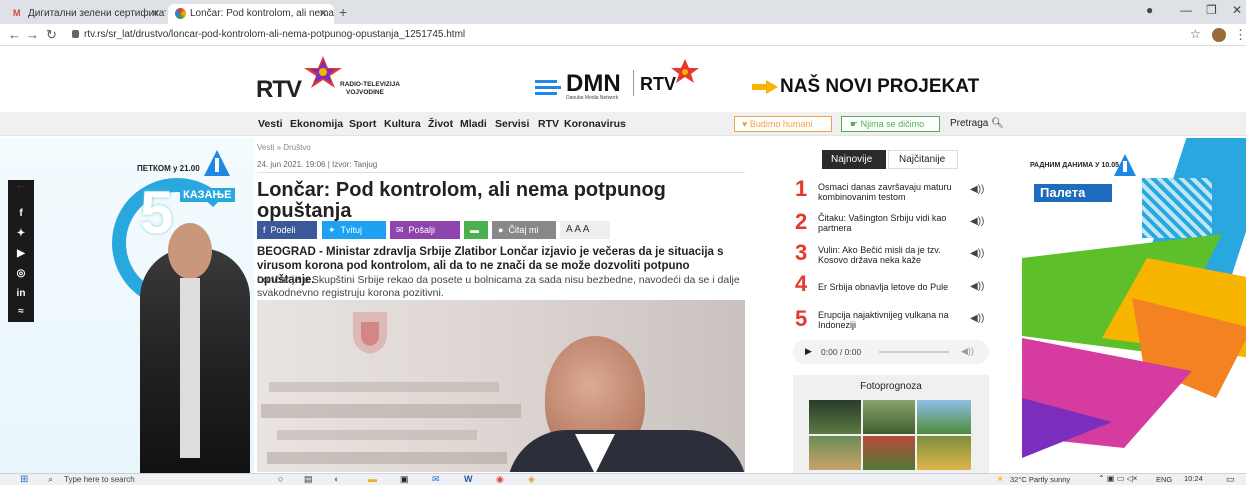 The height and width of the screenshot is (485, 1246). I want to click on rank-number: 4, so click(801, 283).